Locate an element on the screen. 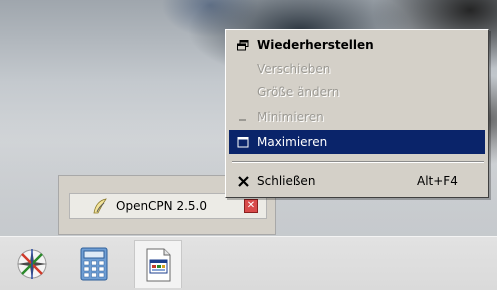  menu-item-label: Schließen is located at coordinates (286, 181).